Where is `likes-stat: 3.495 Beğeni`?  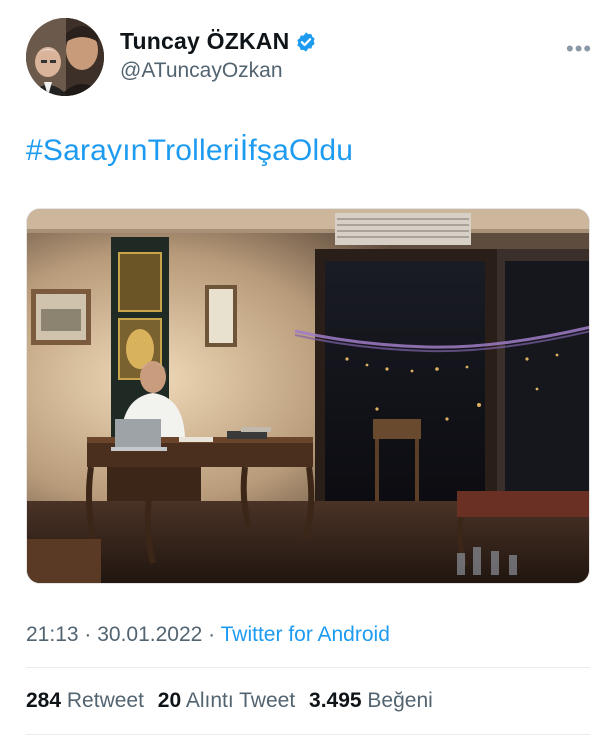
likes-stat: 3.495 Beğeni is located at coordinates (371, 700).